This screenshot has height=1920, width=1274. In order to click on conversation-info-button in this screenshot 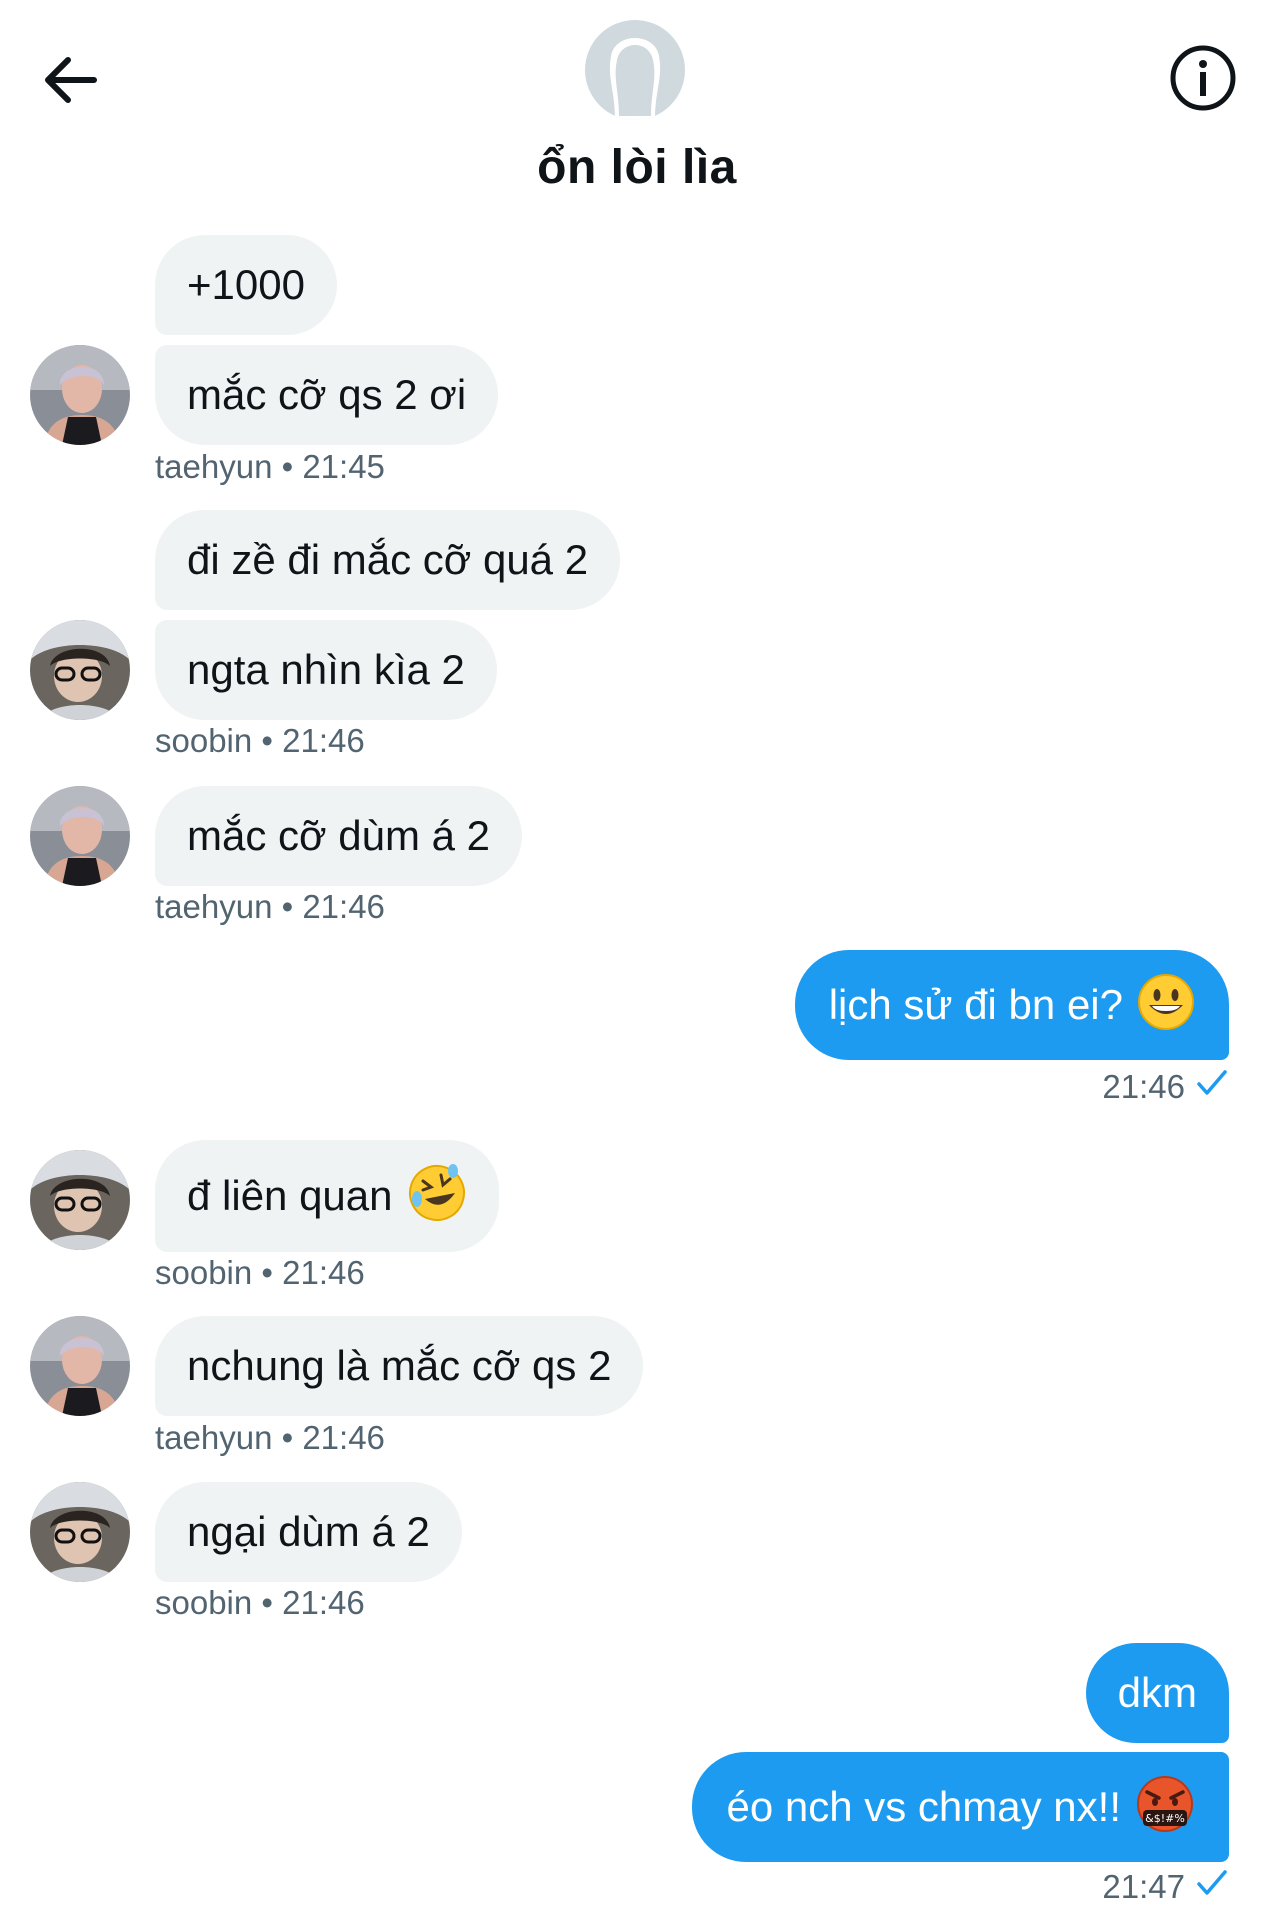, I will do `click(1203, 78)`.